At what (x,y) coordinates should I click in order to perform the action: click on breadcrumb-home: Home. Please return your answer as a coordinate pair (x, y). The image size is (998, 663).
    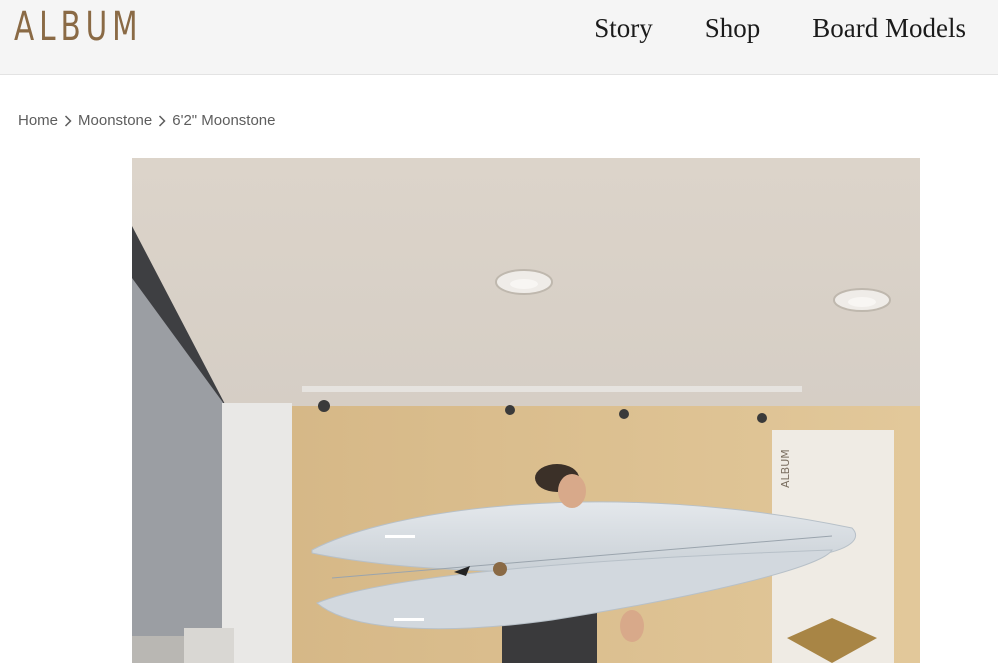
    Looking at the image, I should click on (38, 120).